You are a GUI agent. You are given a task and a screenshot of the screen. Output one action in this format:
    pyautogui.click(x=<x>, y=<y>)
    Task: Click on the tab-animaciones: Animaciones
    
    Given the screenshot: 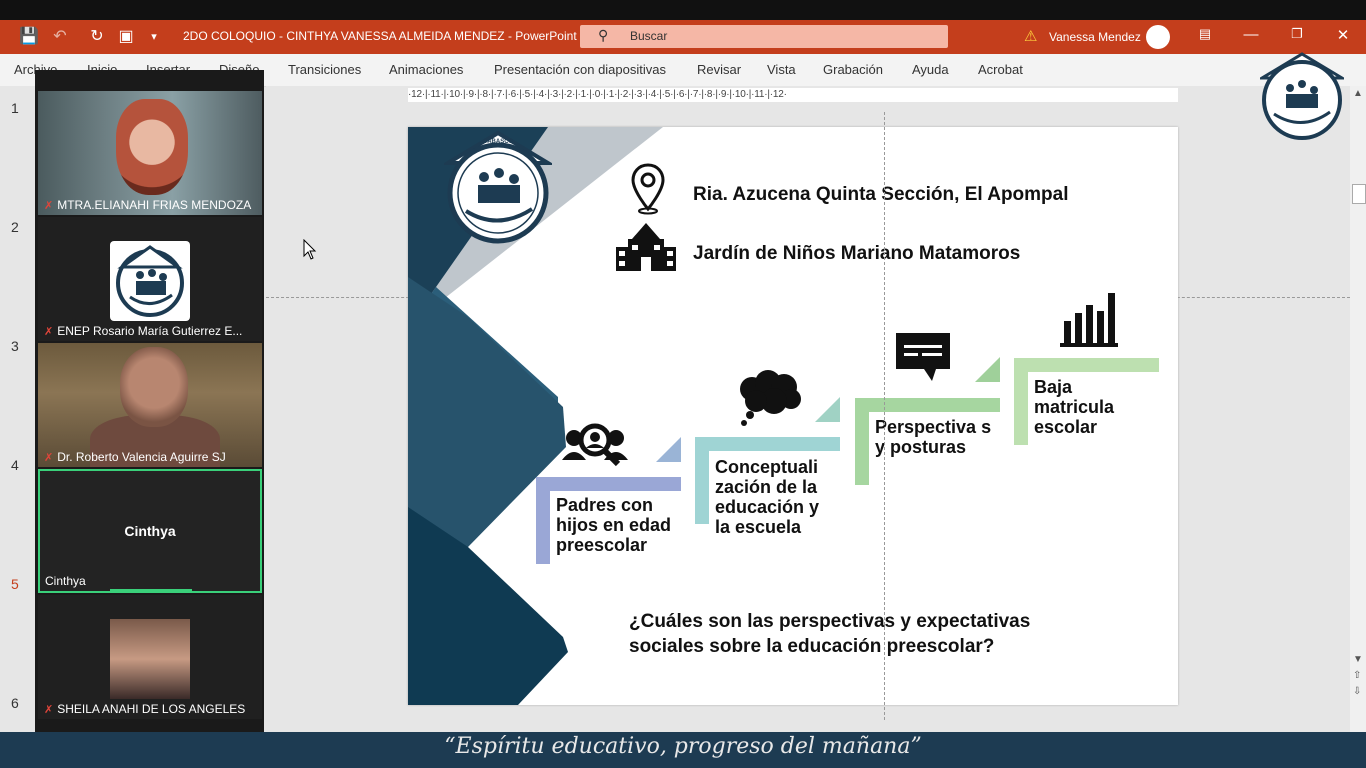 What is the action you would take?
    pyautogui.click(x=426, y=69)
    